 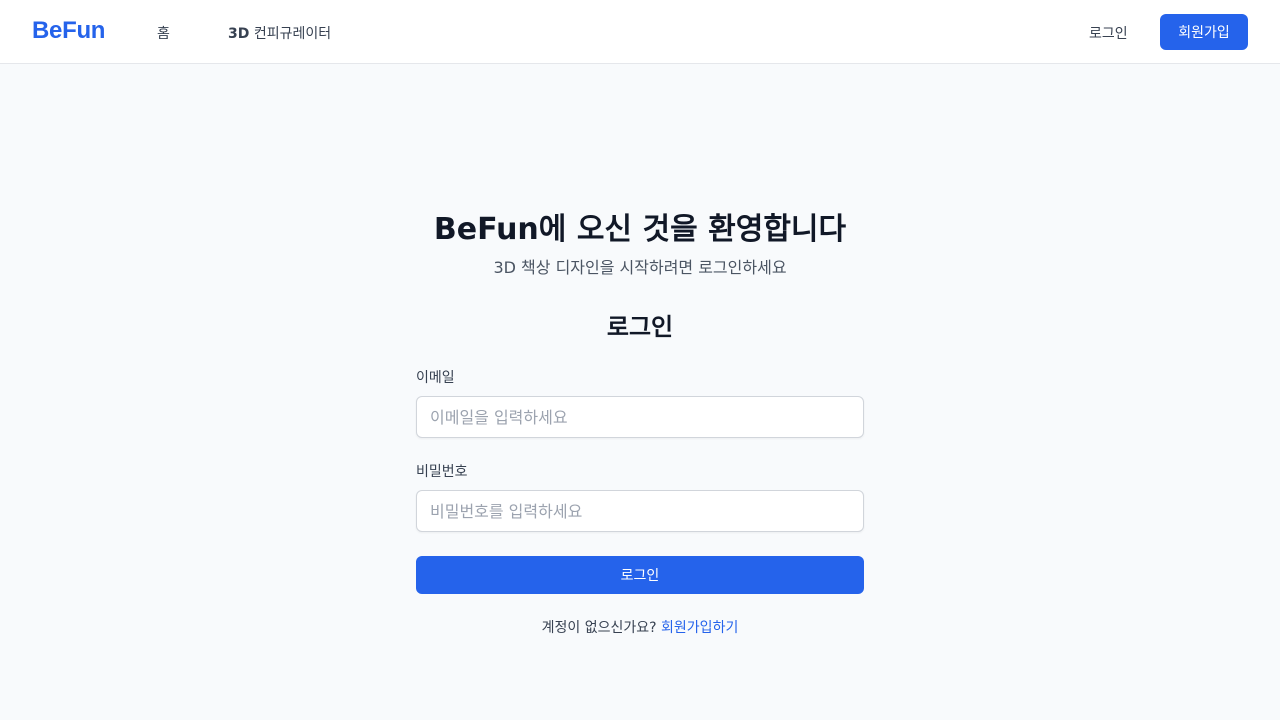 I want to click on email-label: 이메일, so click(x=435, y=378).